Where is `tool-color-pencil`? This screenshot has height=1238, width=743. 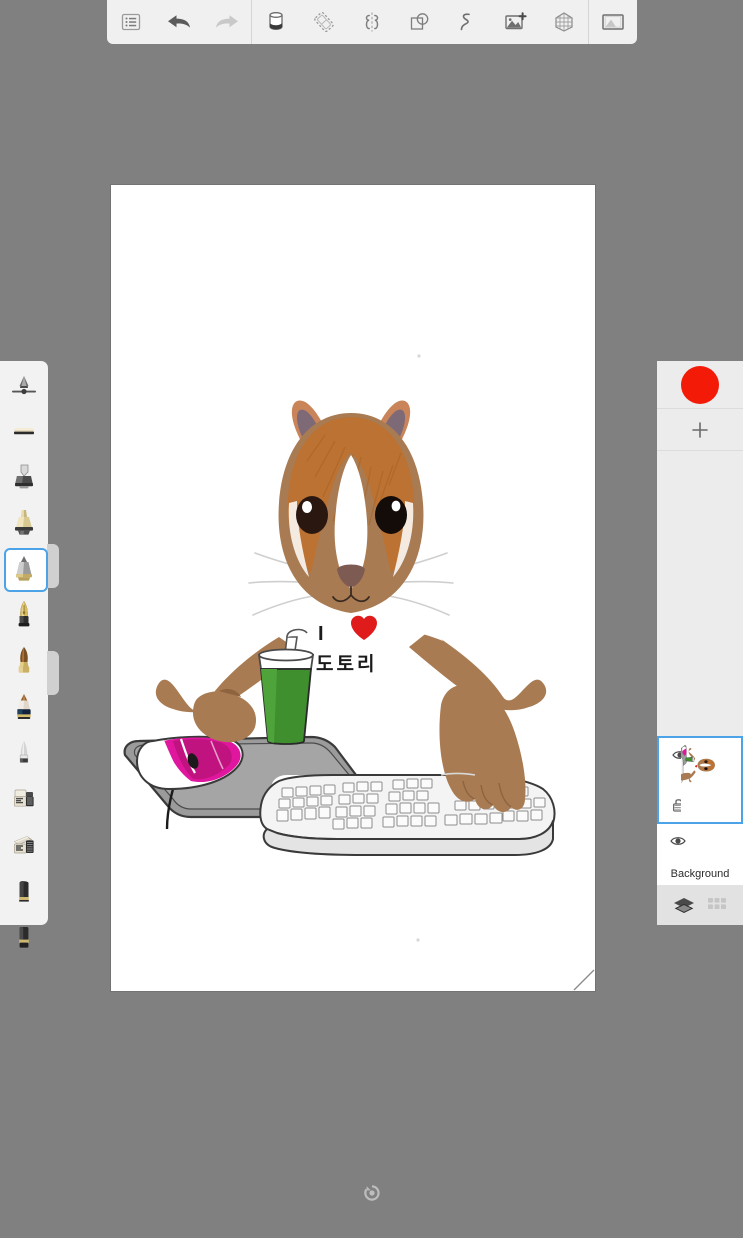
tool-color-pencil is located at coordinates (24, 706).